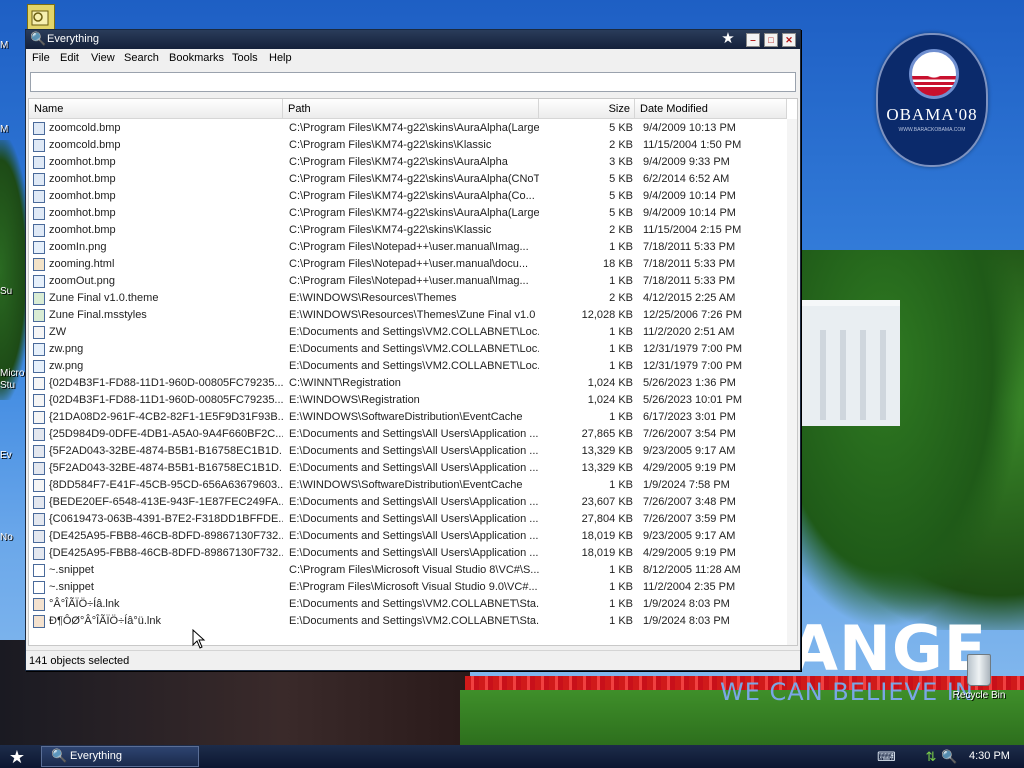  Describe the element at coordinates (728, 39) in the screenshot. I see `star-icon: ★` at that location.